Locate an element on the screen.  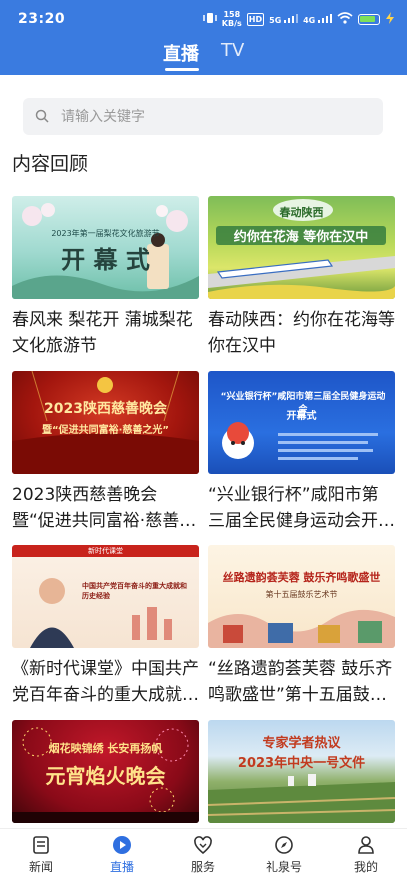
top-tabs: 直播 TV is located at coordinates (203, 56).